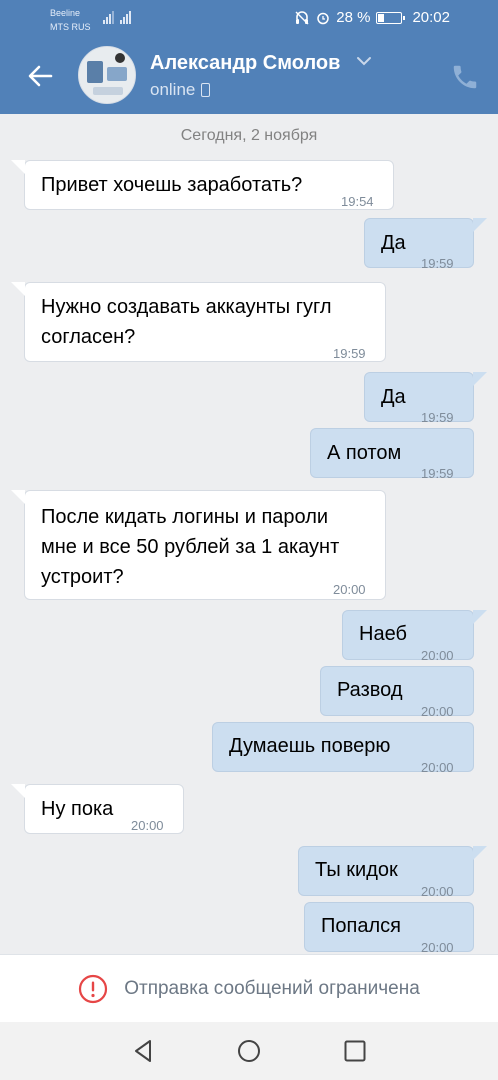  Describe the element at coordinates (372, 17) in the screenshot. I see `status-right: 28 % 20:02` at that location.